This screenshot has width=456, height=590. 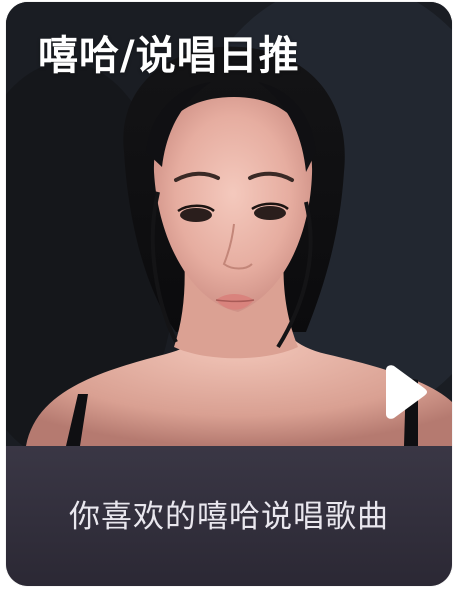 What do you see at coordinates (169, 56) in the screenshot?
I see `playlist-title: 嘻哈/说唱日推` at bounding box center [169, 56].